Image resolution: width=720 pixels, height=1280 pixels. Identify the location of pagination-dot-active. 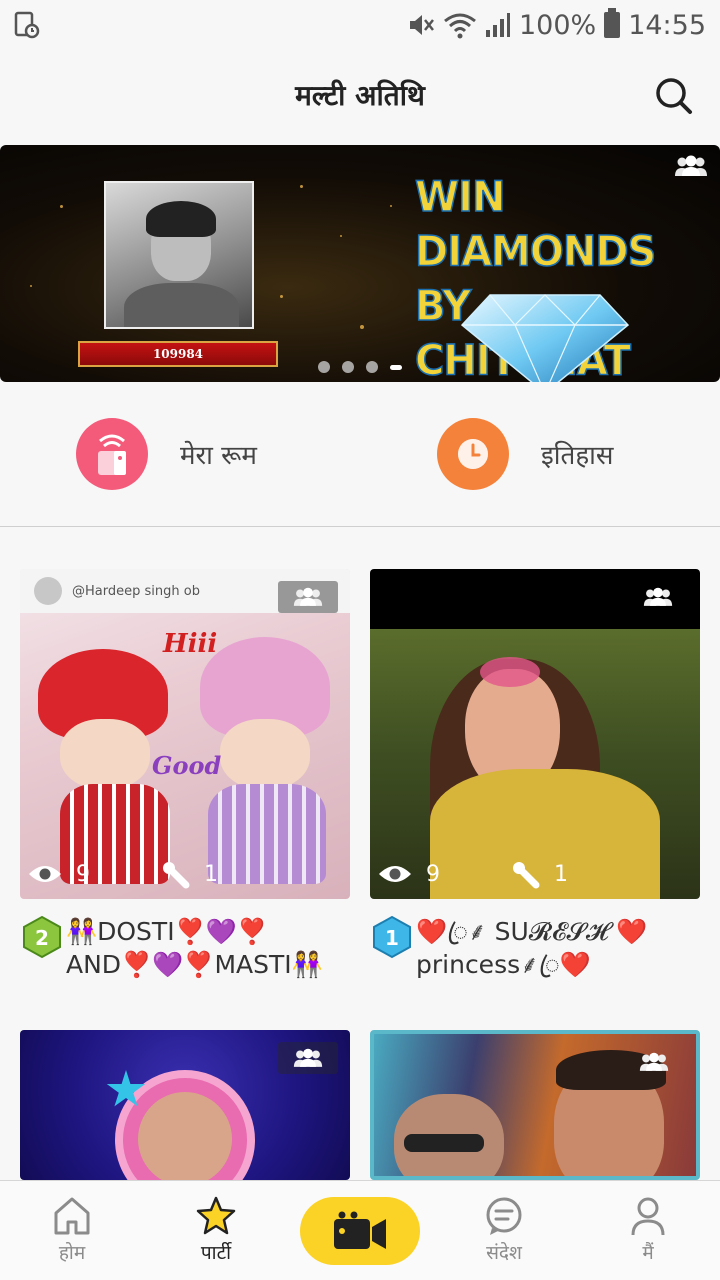
(396, 367).